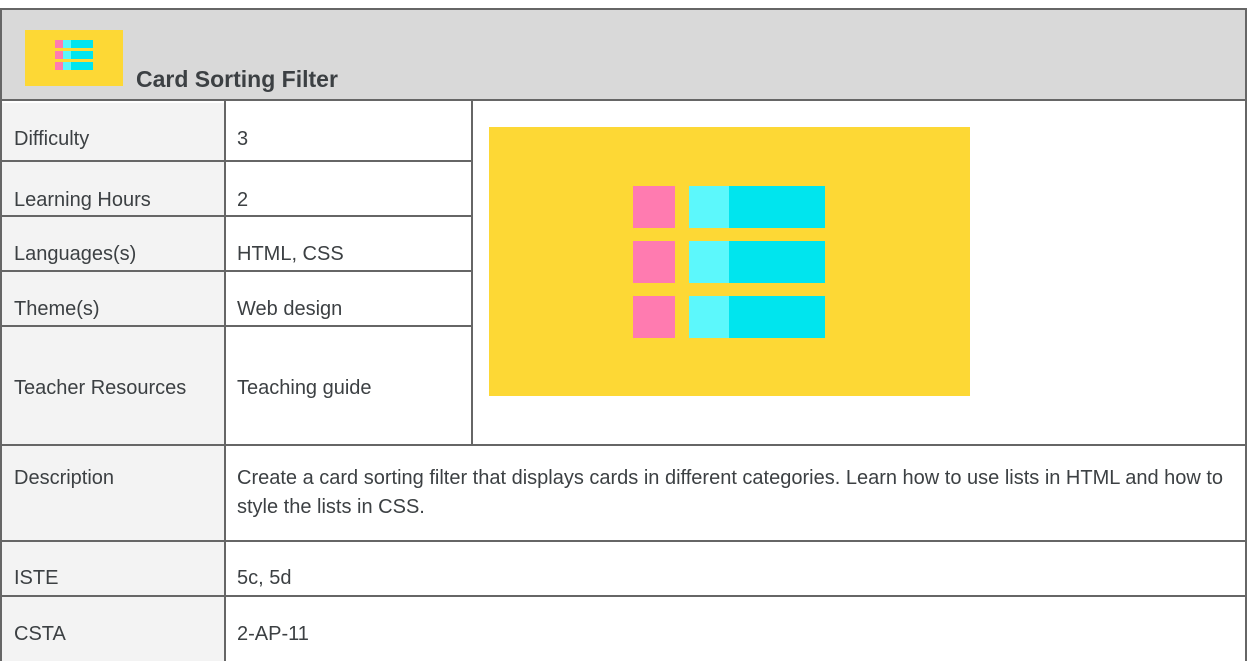 The image size is (1248, 661). Describe the element at coordinates (290, 309) in the screenshot. I see `themes-value: Web design` at that location.